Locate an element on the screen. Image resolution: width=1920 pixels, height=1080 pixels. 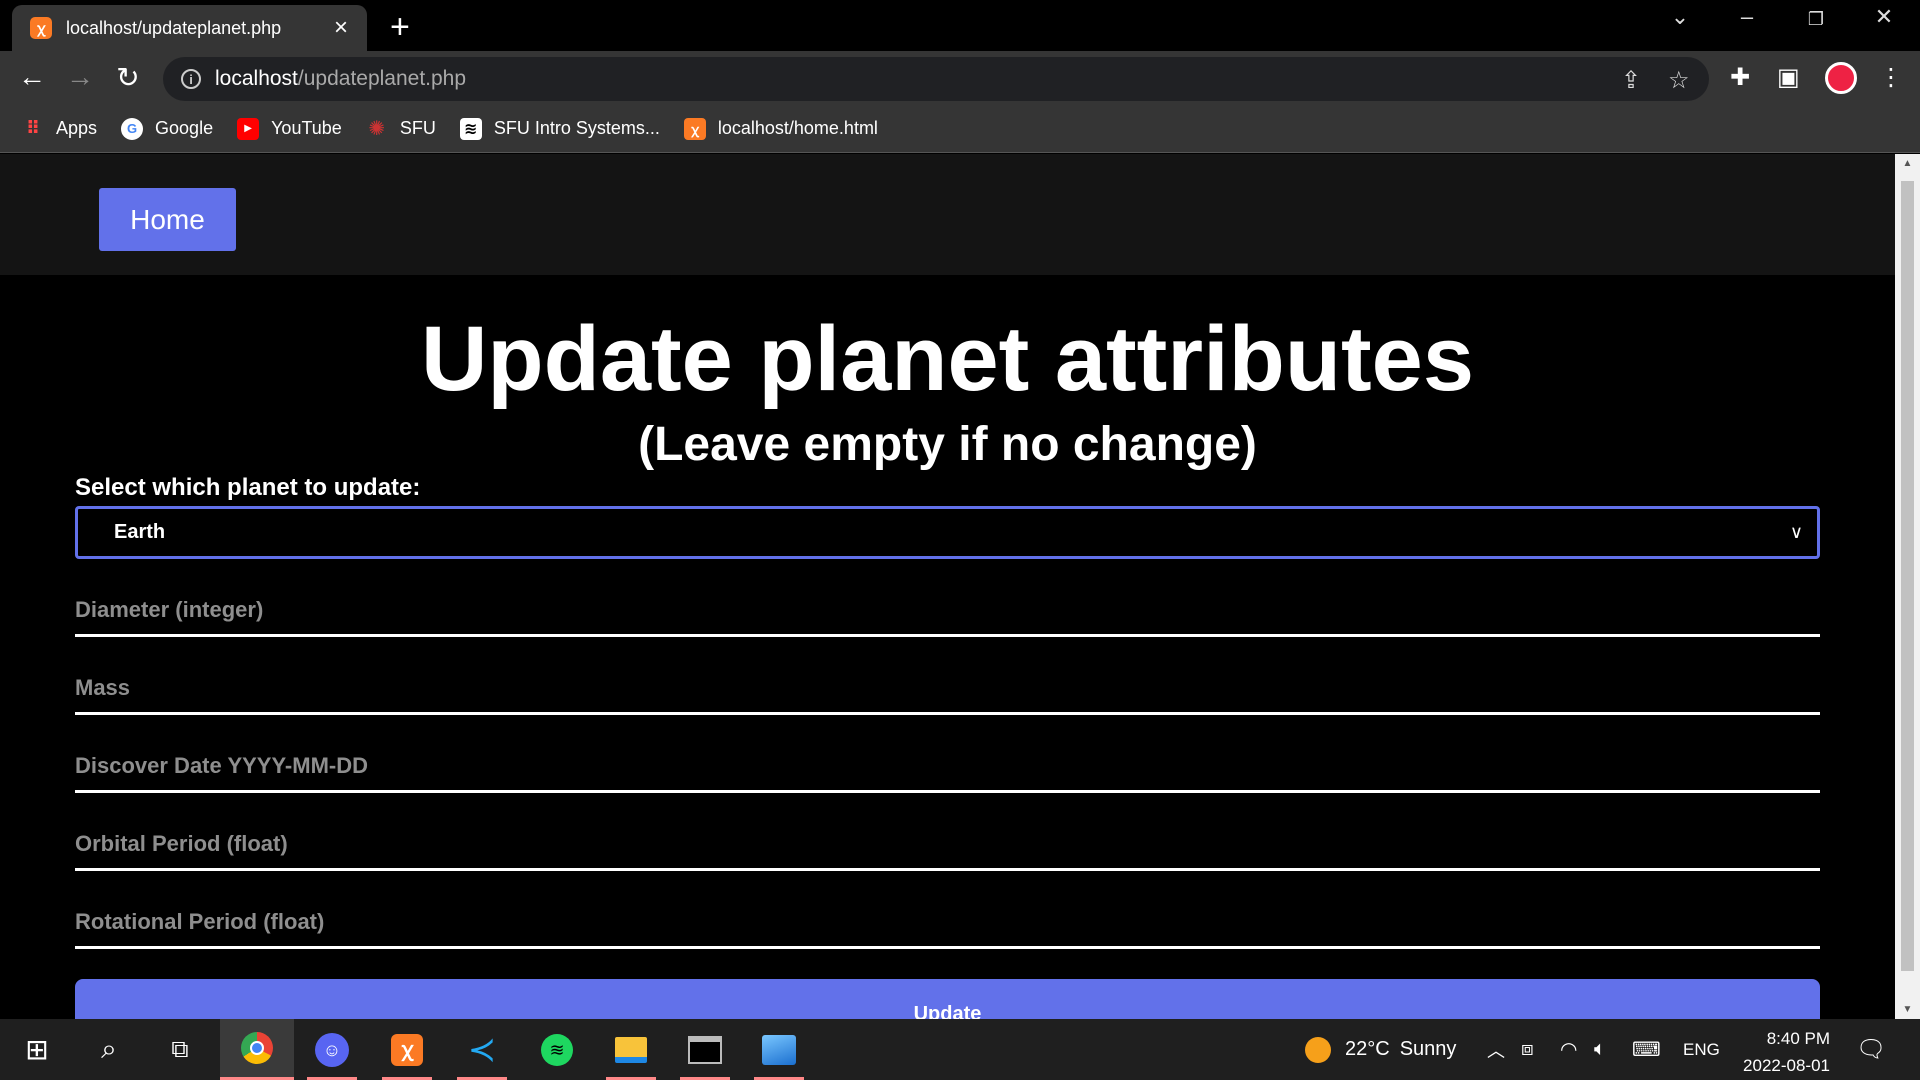
vscode-taskbar-icon: ≺ is located at coordinates (482, 1049).